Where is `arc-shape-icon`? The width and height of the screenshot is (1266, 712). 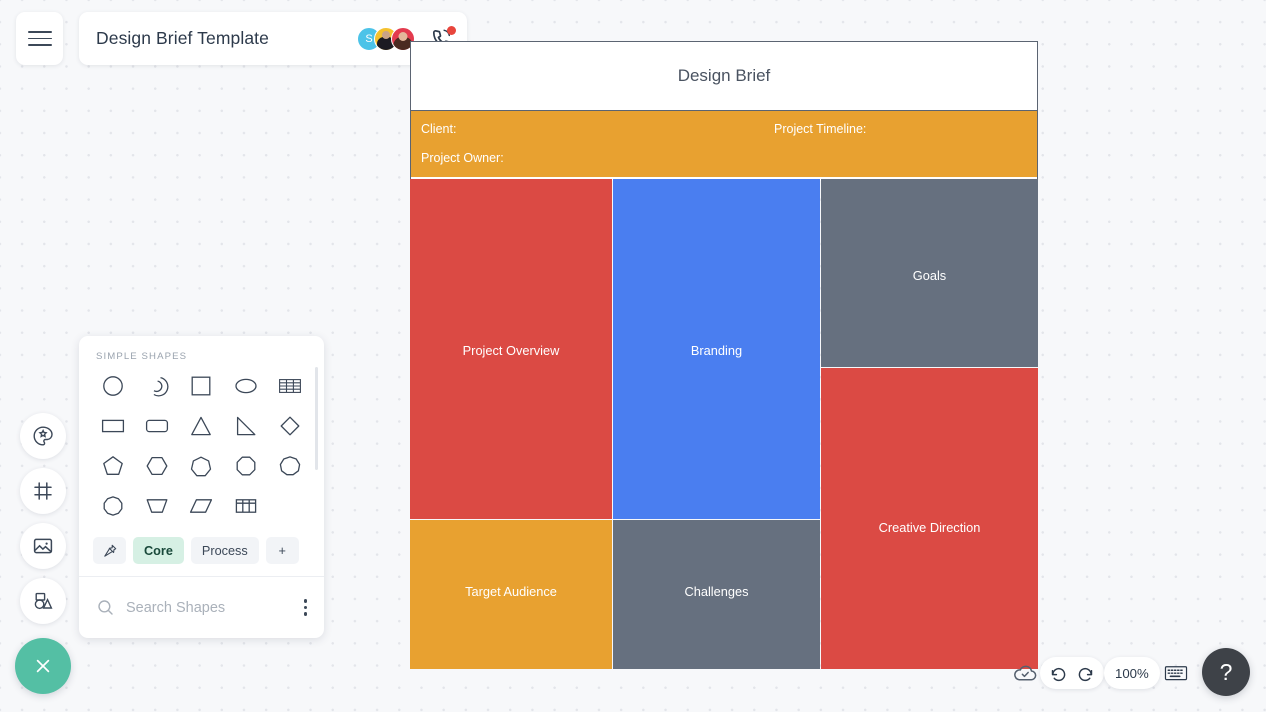 arc-shape-icon is located at coordinates (161, 386).